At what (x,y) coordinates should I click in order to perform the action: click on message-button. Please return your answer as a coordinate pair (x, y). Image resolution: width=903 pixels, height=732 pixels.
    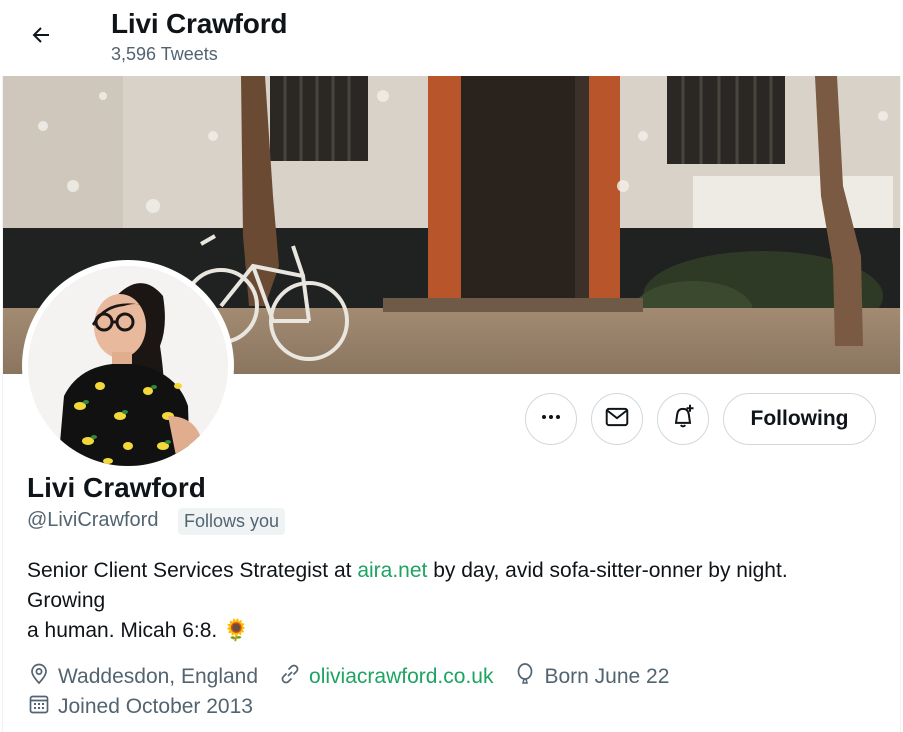
    Looking at the image, I should click on (617, 419).